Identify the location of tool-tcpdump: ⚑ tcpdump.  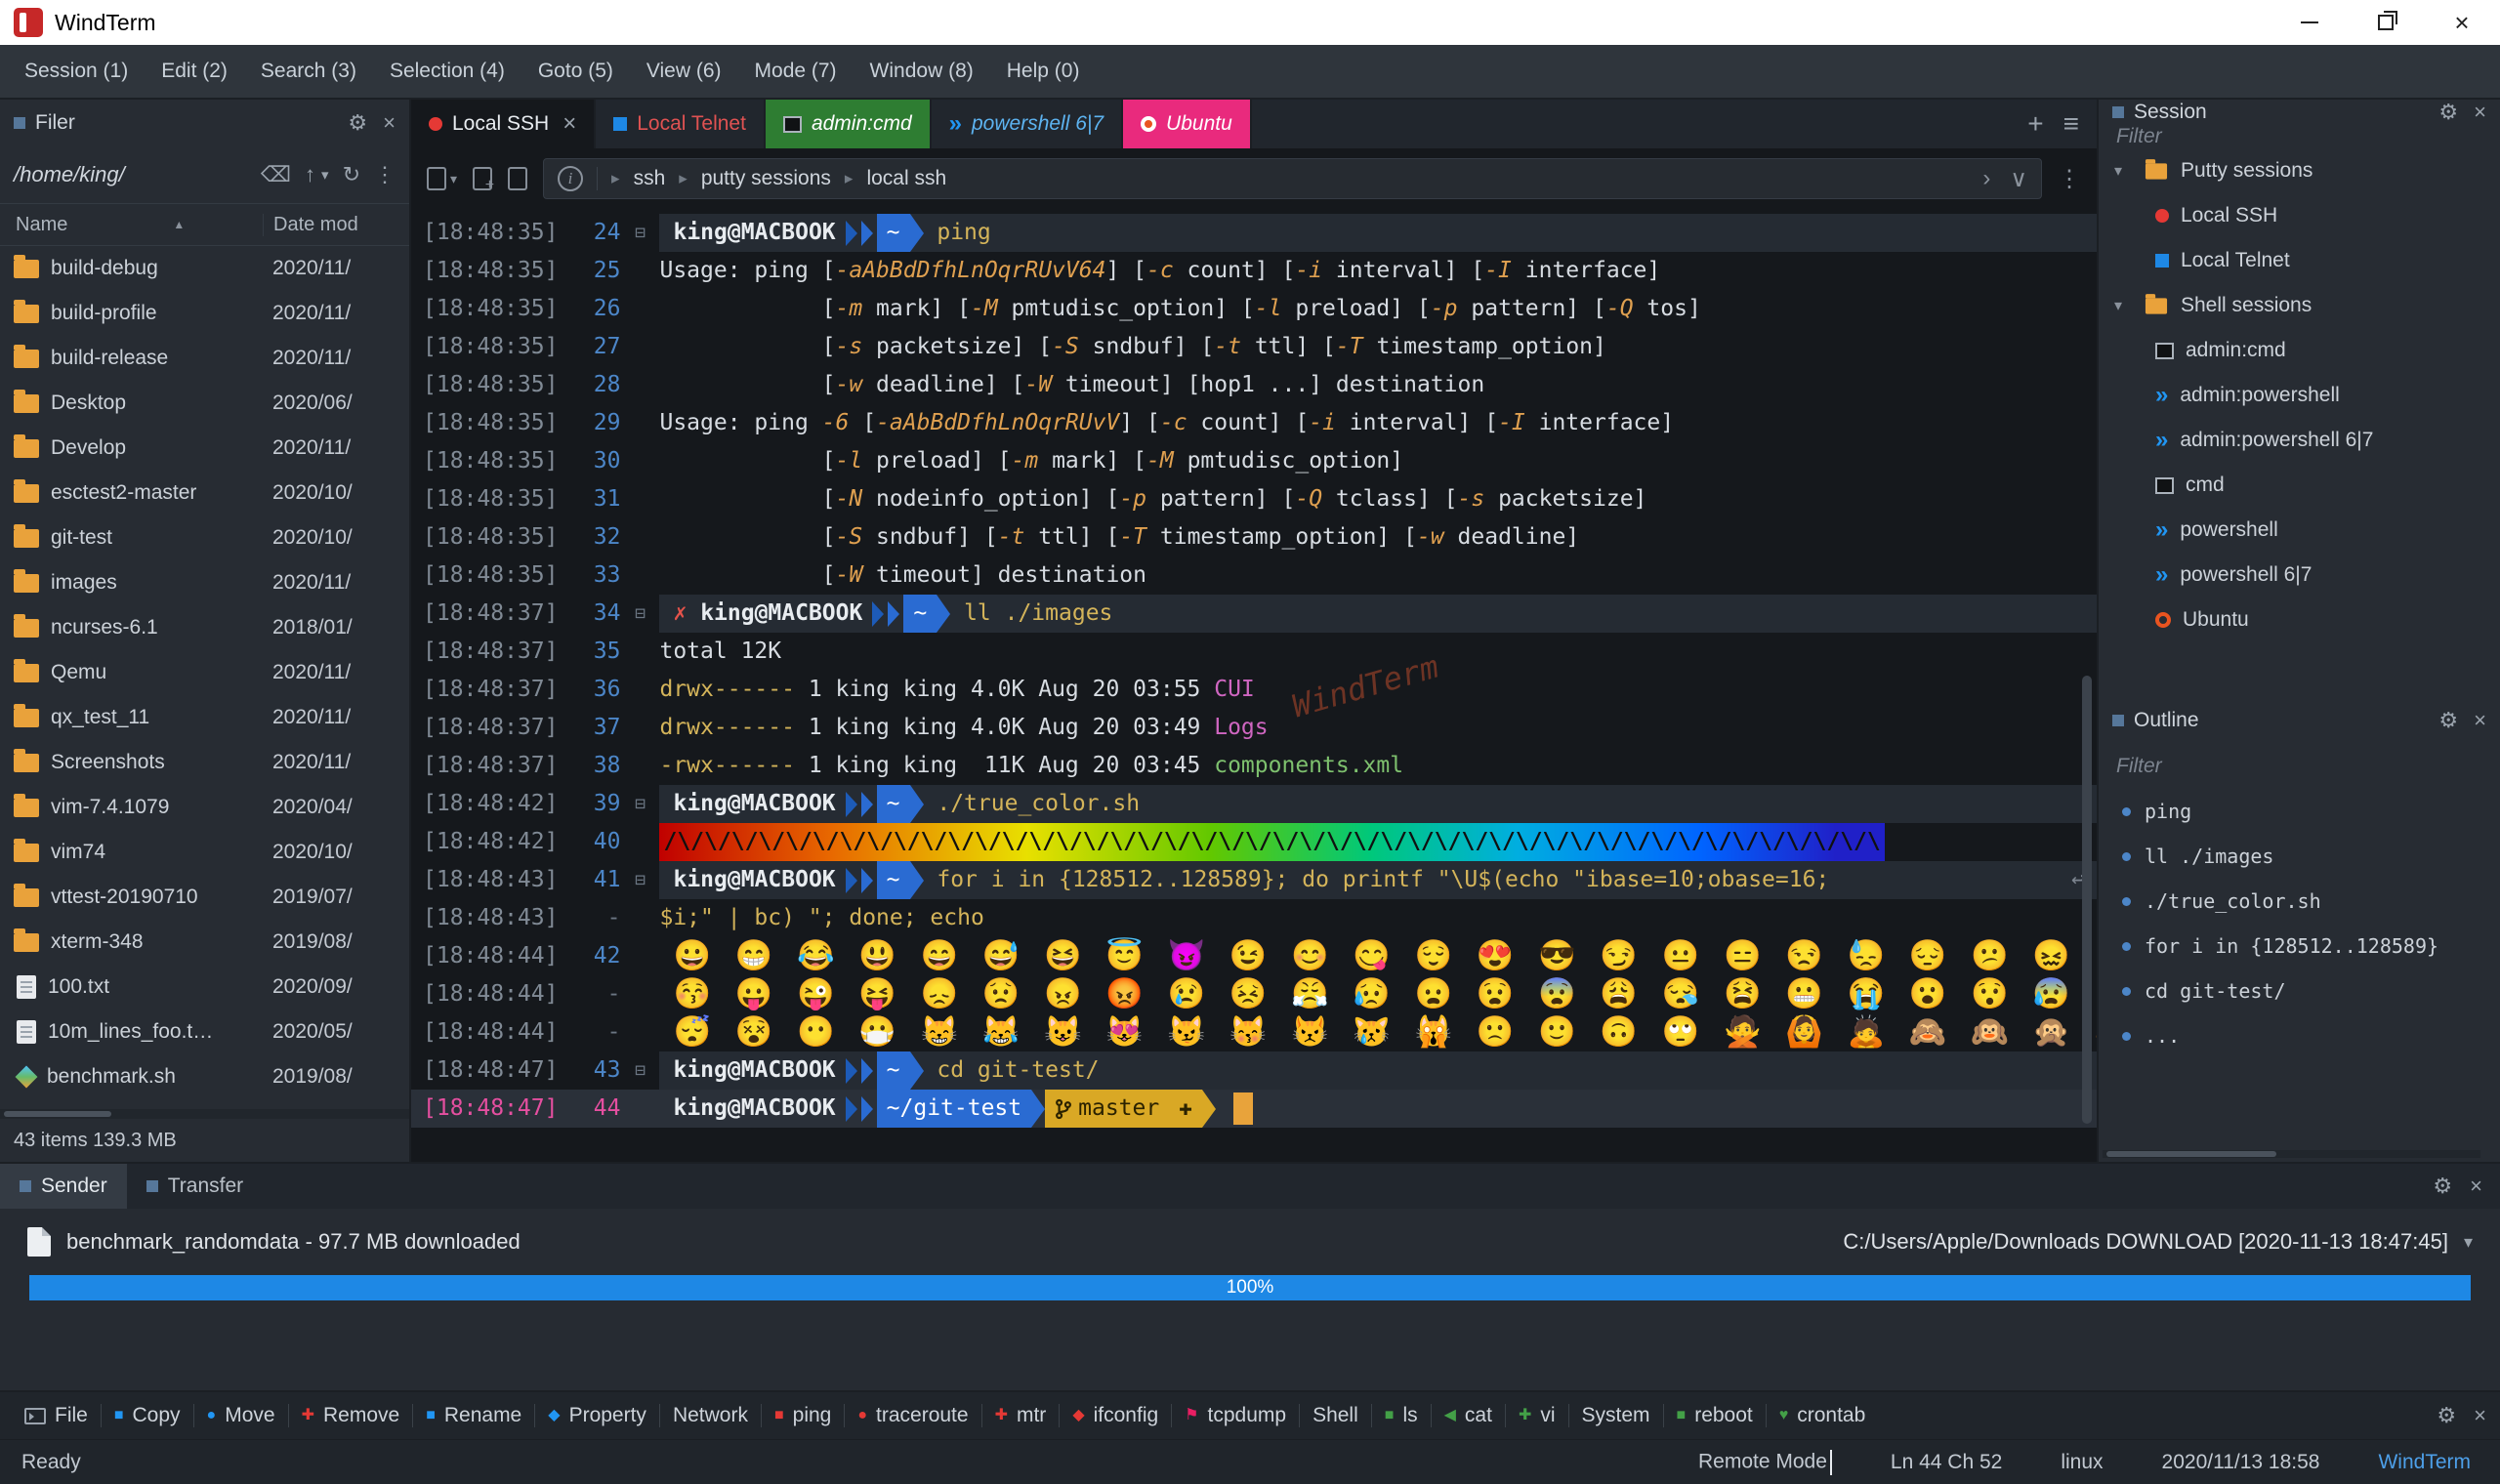
(1235, 1416).